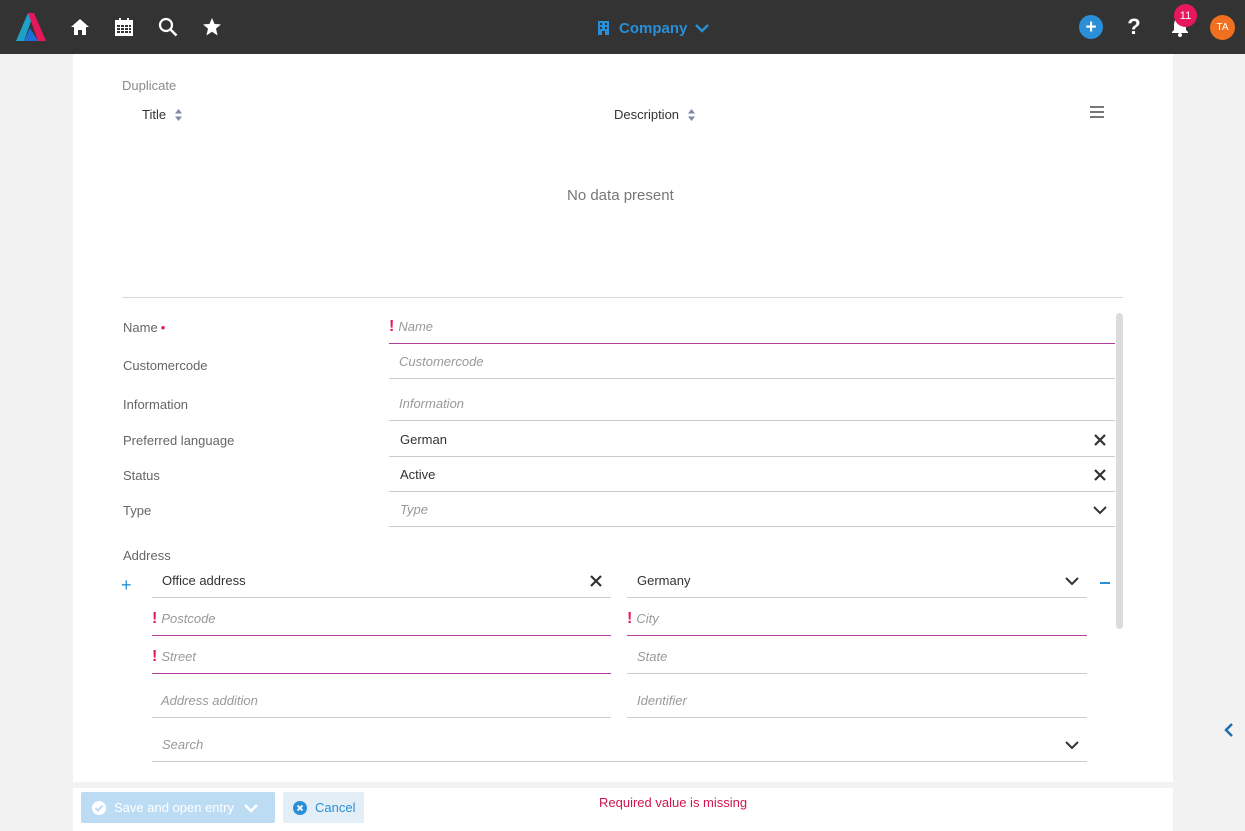  Describe the element at coordinates (323, 807) in the screenshot. I see `cancel-button: Cancel` at that location.